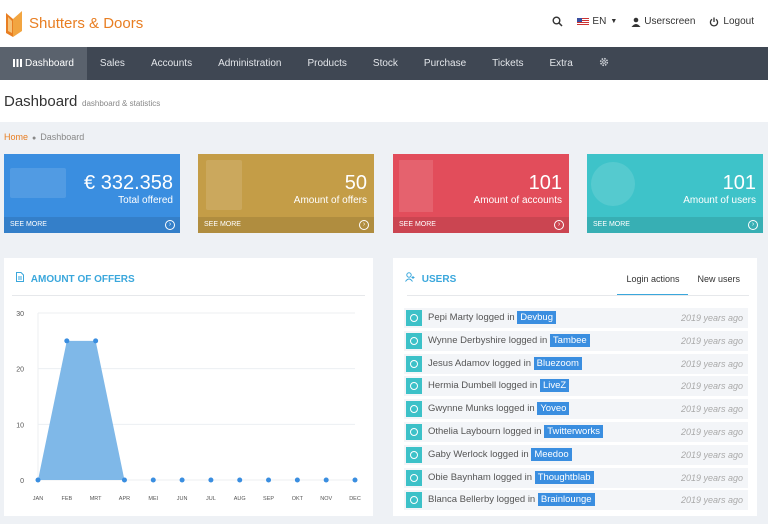 This screenshot has width=768, height=524. What do you see at coordinates (459, 477) in the screenshot?
I see `user-name: Obie Baynham` at bounding box center [459, 477].